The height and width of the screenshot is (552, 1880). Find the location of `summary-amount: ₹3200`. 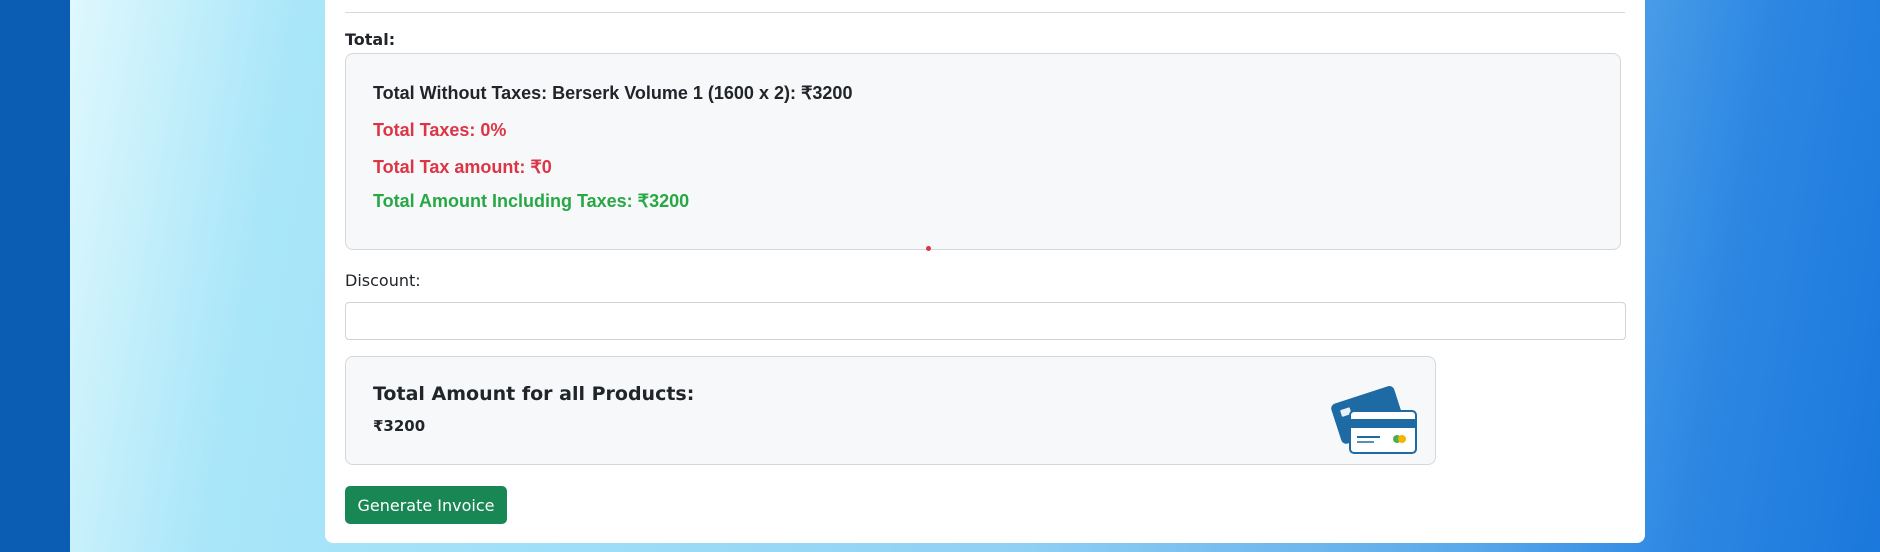

summary-amount: ₹3200 is located at coordinates (399, 426).